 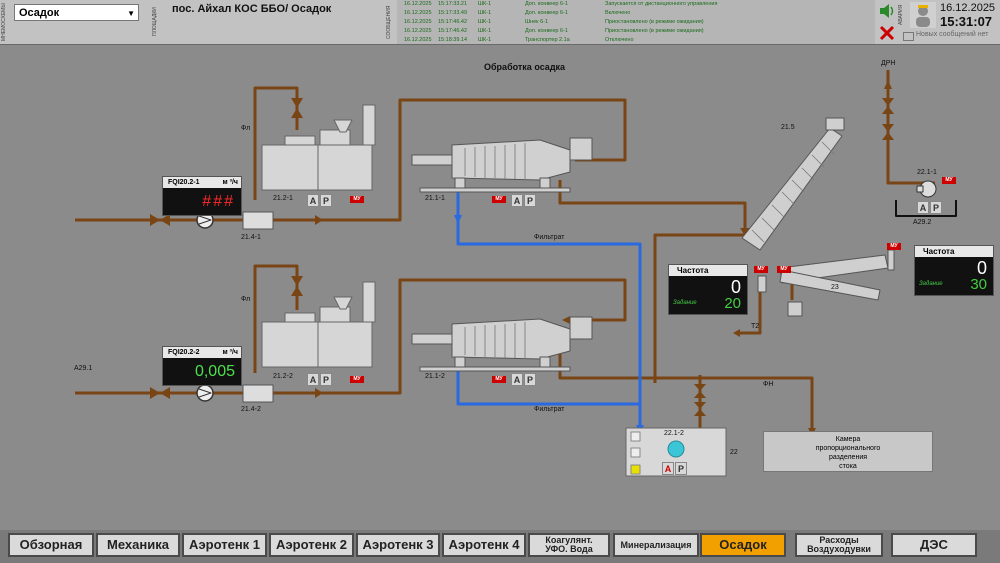 I want to click on ap-21-2-1: АР, so click(x=320, y=200).